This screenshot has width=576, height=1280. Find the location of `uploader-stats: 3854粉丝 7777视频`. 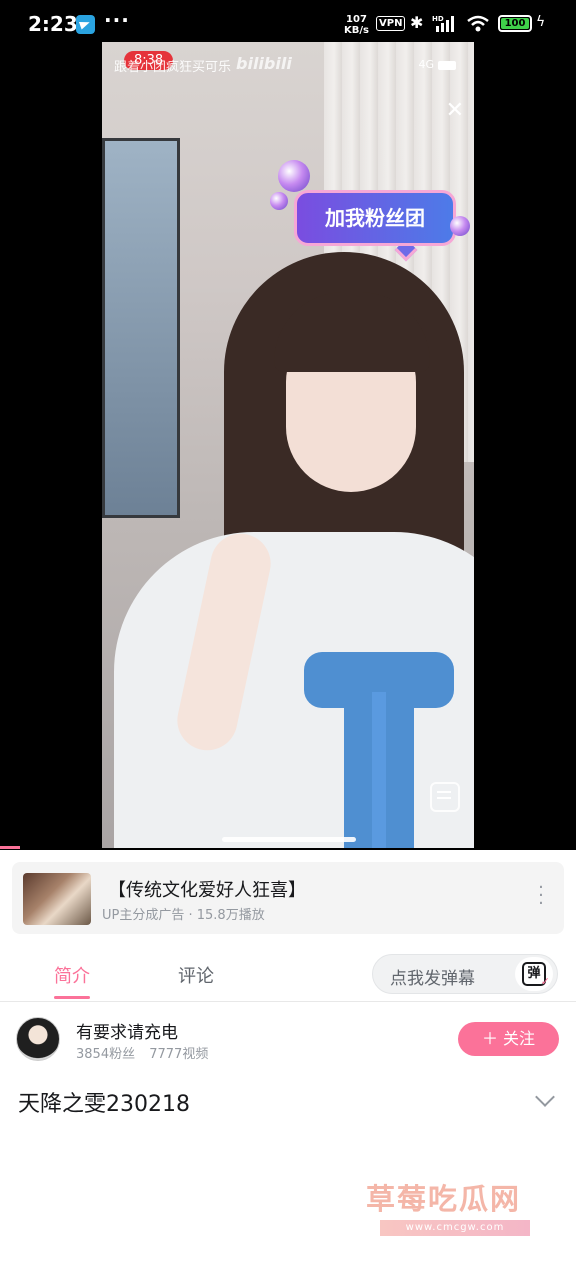

uploader-stats: 3854粉丝 7777视频 is located at coordinates (147, 1052).